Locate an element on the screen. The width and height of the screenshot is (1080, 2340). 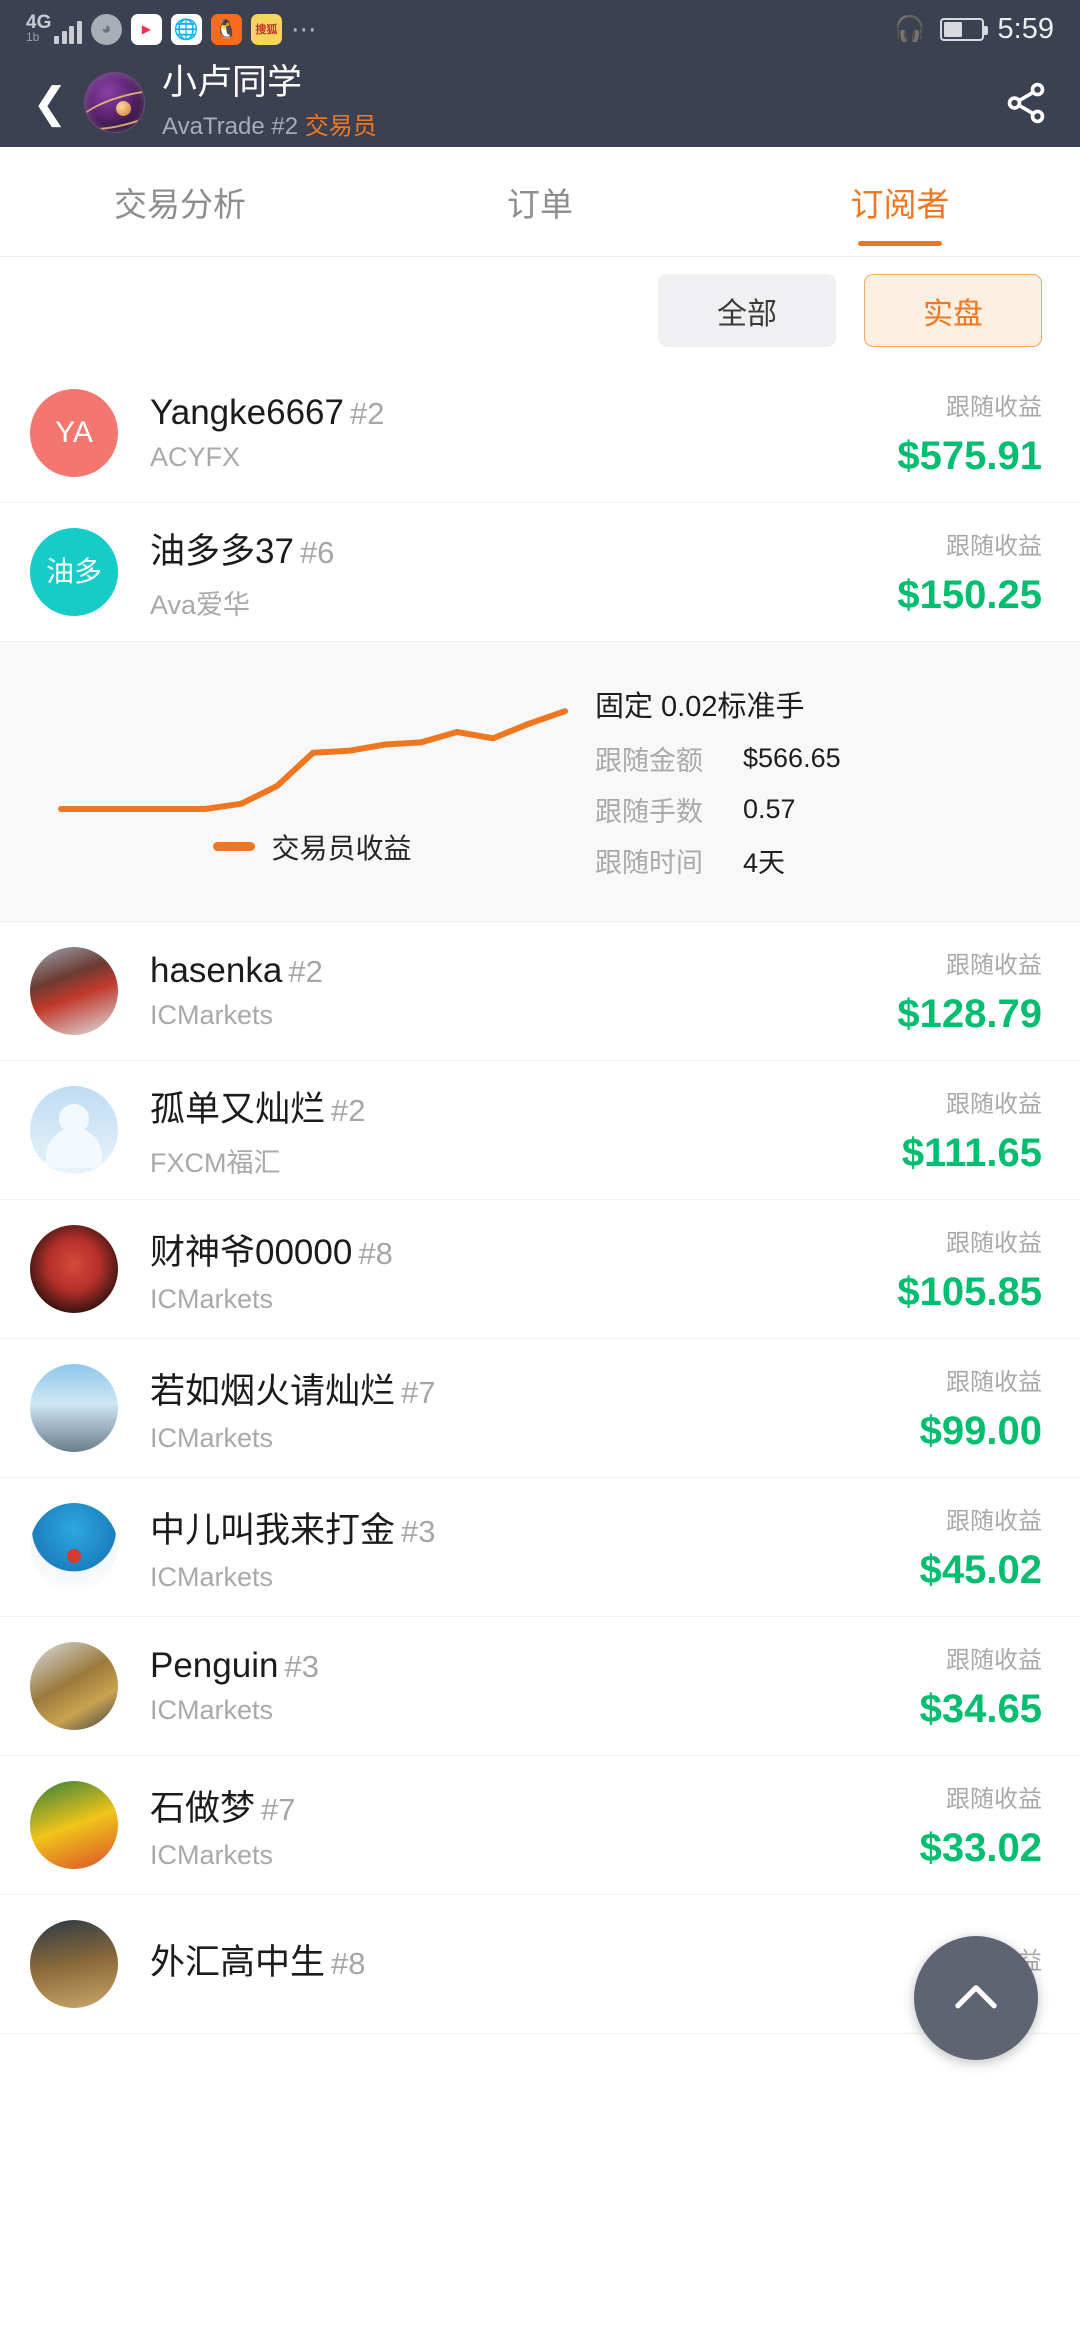
stat-value: 4天 is located at coordinates (764, 863).